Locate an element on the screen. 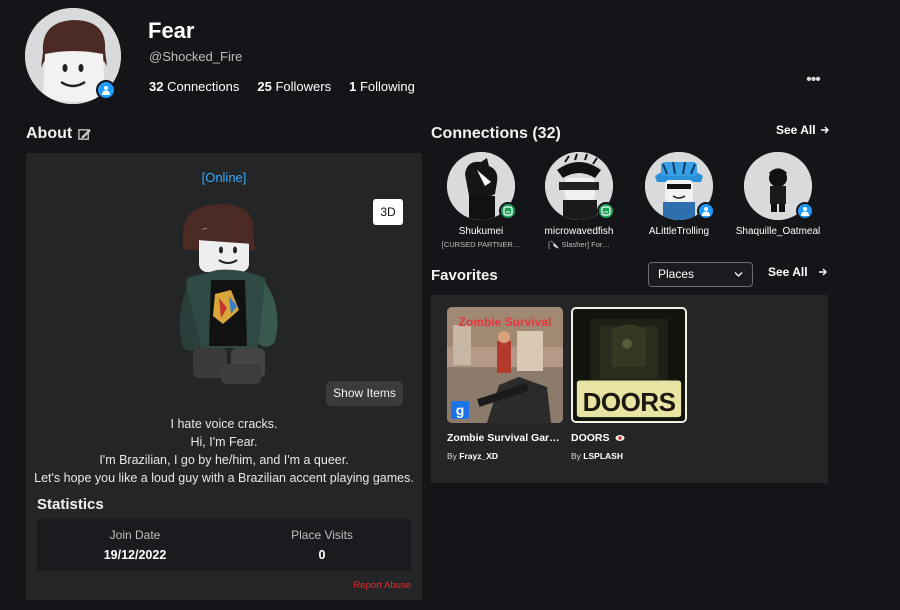  connections-heading: Connections (32) is located at coordinates (496, 133).